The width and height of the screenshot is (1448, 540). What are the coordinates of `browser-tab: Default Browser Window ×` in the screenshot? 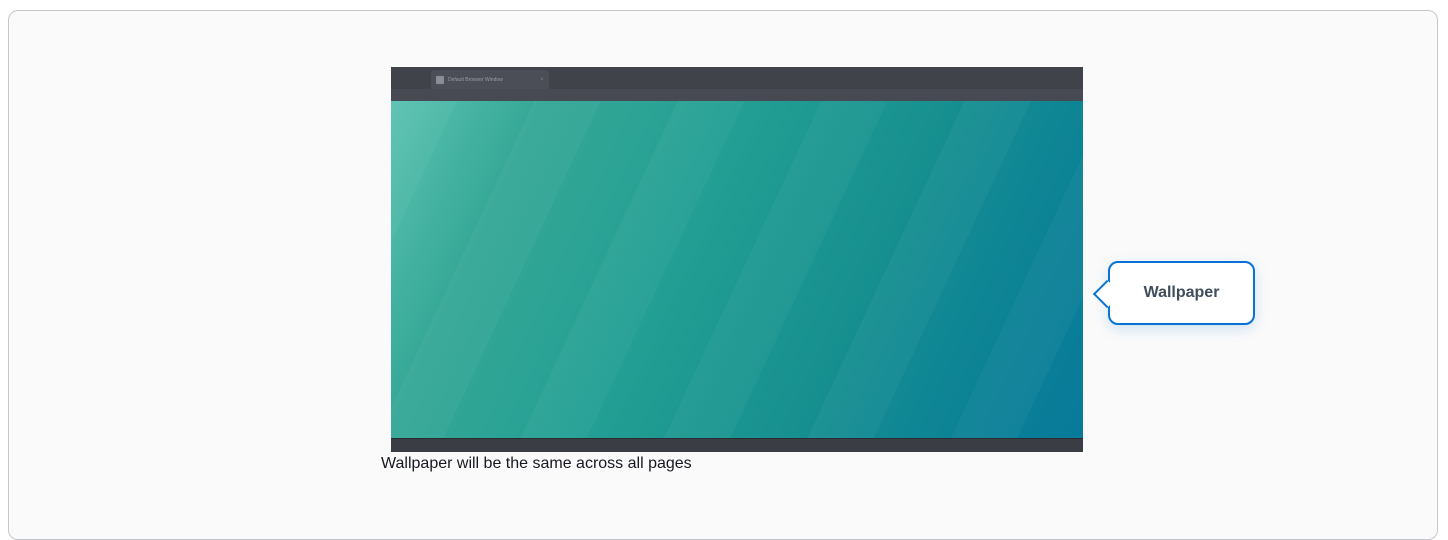 It's located at (490, 79).